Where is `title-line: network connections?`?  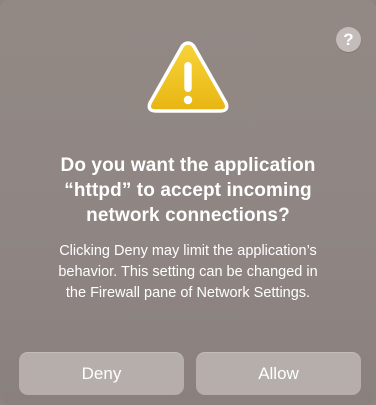 title-line: network connections? is located at coordinates (188, 215).